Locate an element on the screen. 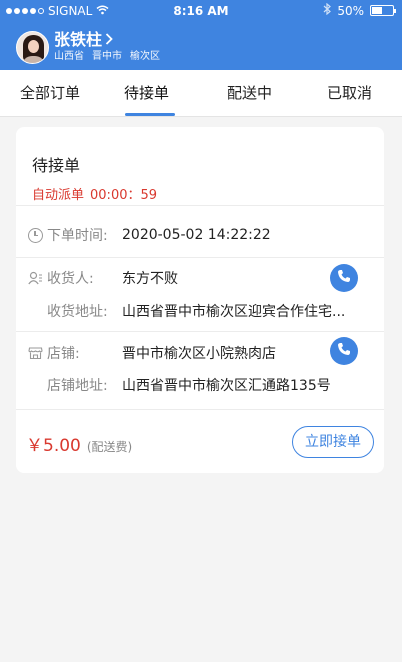  user-info: 张铁柱 山西省 晋中市 榆次区 is located at coordinates (107, 46).